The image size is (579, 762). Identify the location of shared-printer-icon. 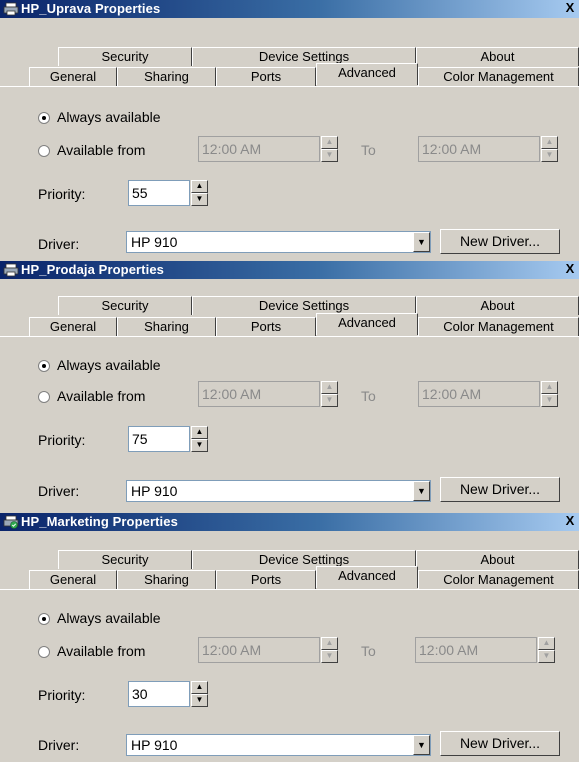
(11, 522).